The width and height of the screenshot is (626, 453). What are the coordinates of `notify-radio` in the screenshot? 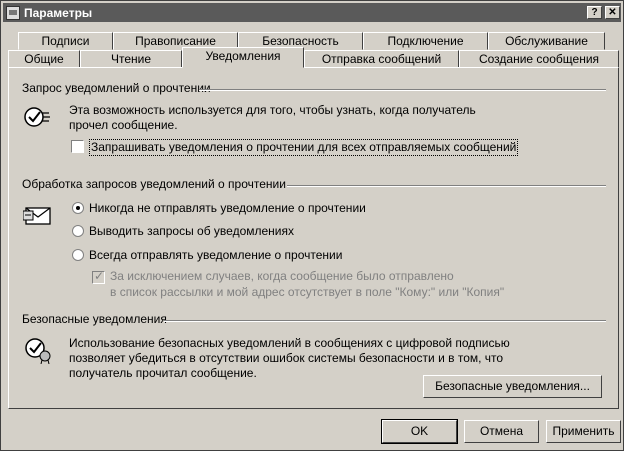 It's located at (78, 231).